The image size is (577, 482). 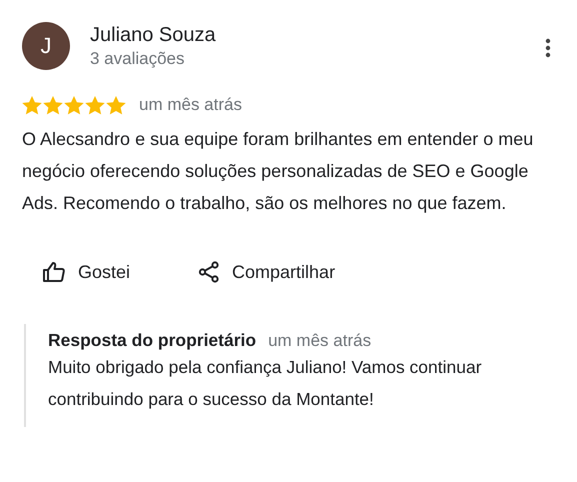 What do you see at coordinates (138, 59) in the screenshot?
I see `review-count: 3 avaliações` at bounding box center [138, 59].